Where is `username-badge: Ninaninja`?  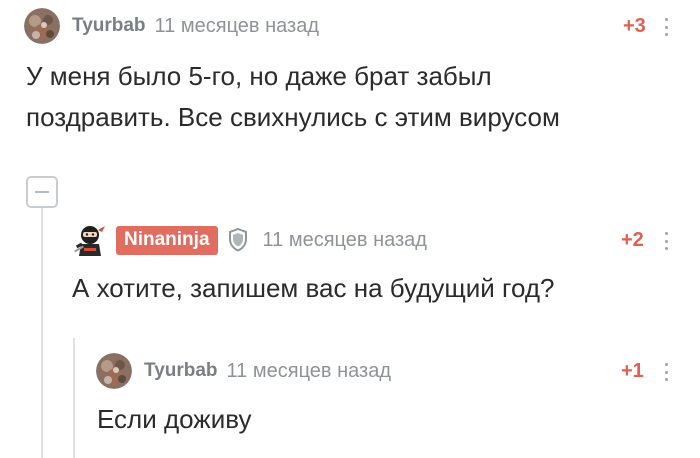
username-badge: Ninaninja is located at coordinates (167, 240).